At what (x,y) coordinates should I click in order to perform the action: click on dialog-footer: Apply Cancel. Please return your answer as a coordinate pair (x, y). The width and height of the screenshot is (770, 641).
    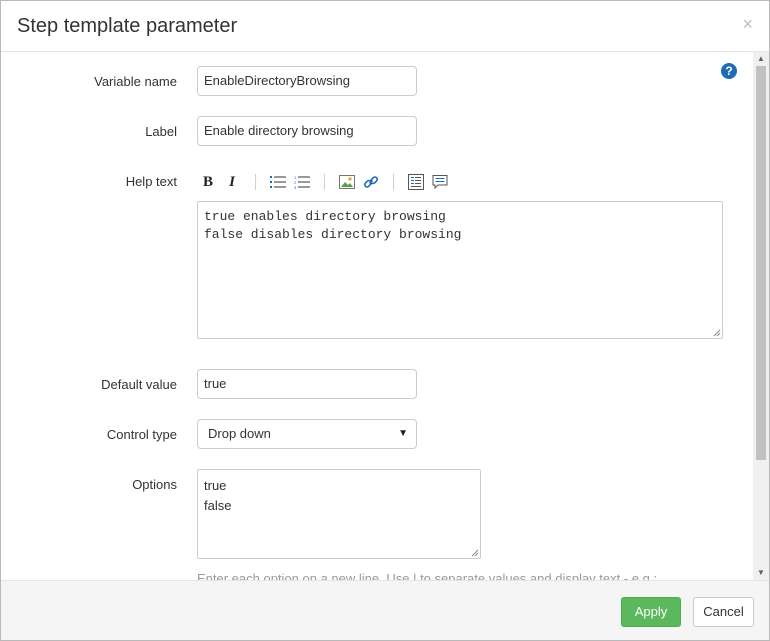
    Looking at the image, I should click on (385, 610).